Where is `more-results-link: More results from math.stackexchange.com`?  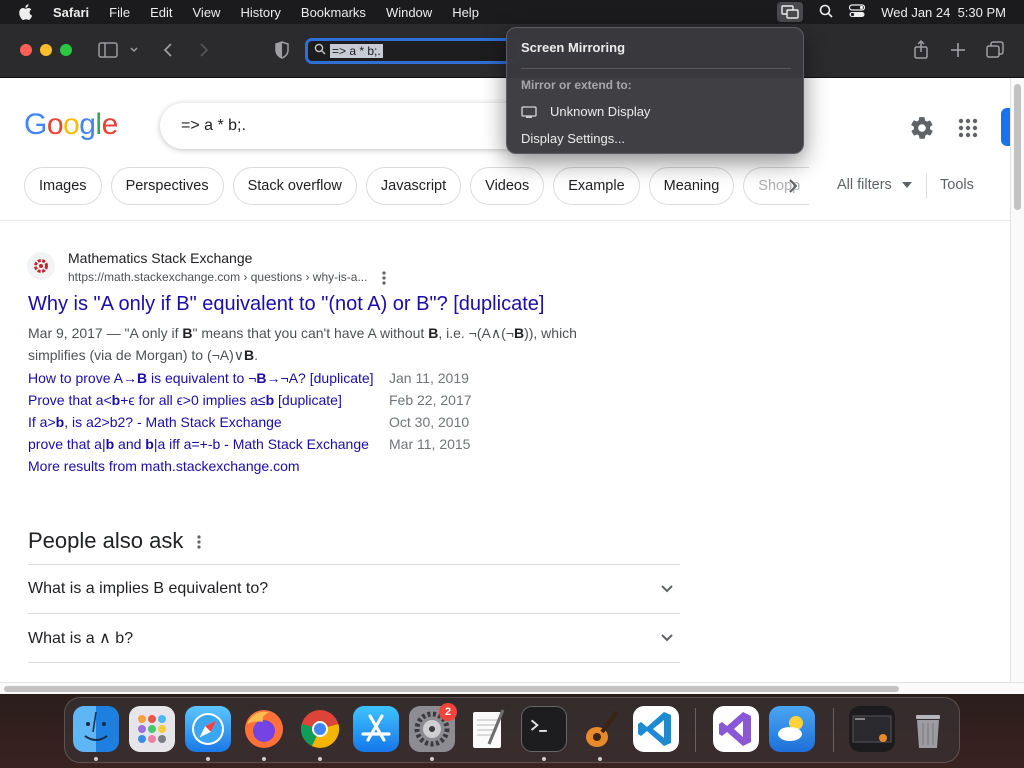
more-results-link: More results from math.stackexchange.com is located at coordinates (250, 469).